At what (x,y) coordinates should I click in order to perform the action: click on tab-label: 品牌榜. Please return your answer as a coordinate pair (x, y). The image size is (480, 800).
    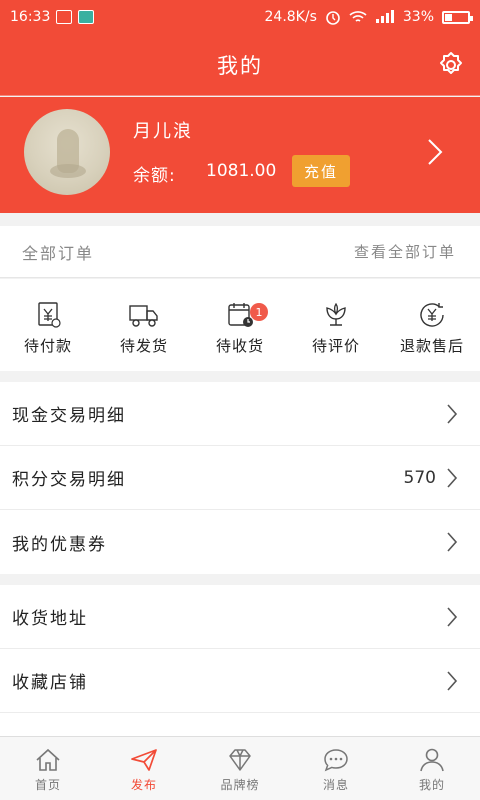
    Looking at the image, I should click on (240, 784).